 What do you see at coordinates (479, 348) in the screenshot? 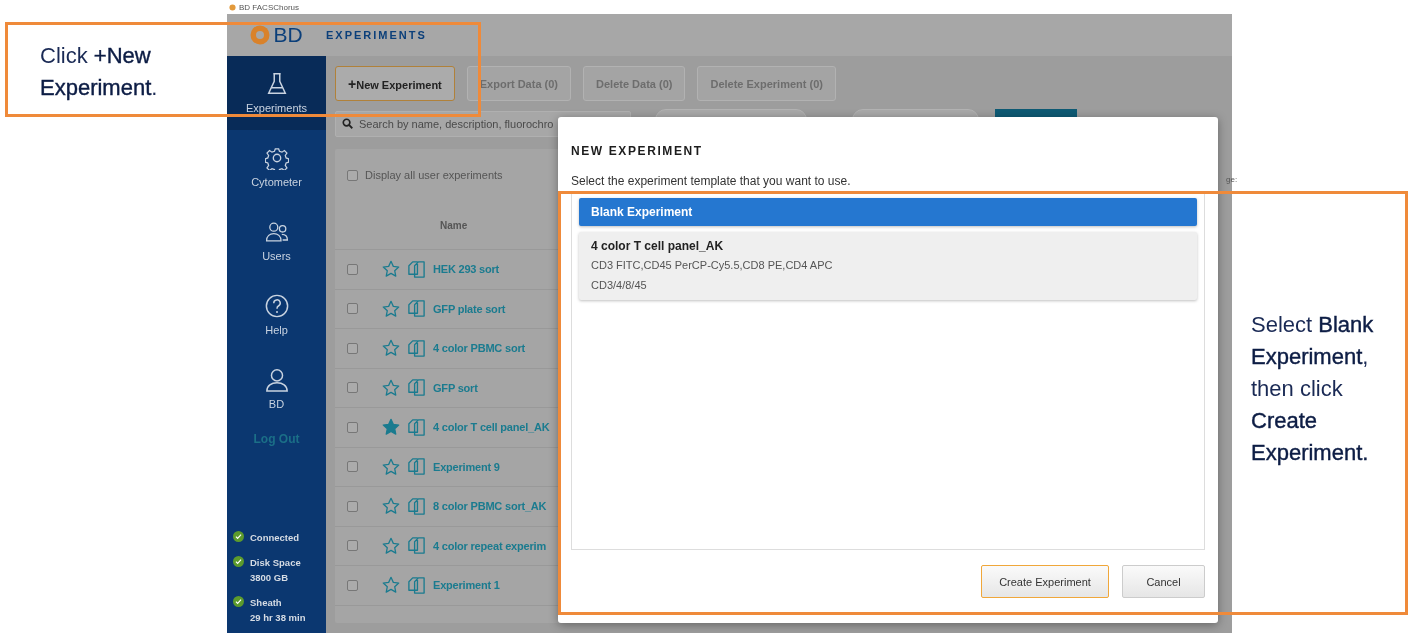
I see `experiment-link: 4 color PBMC sort` at bounding box center [479, 348].